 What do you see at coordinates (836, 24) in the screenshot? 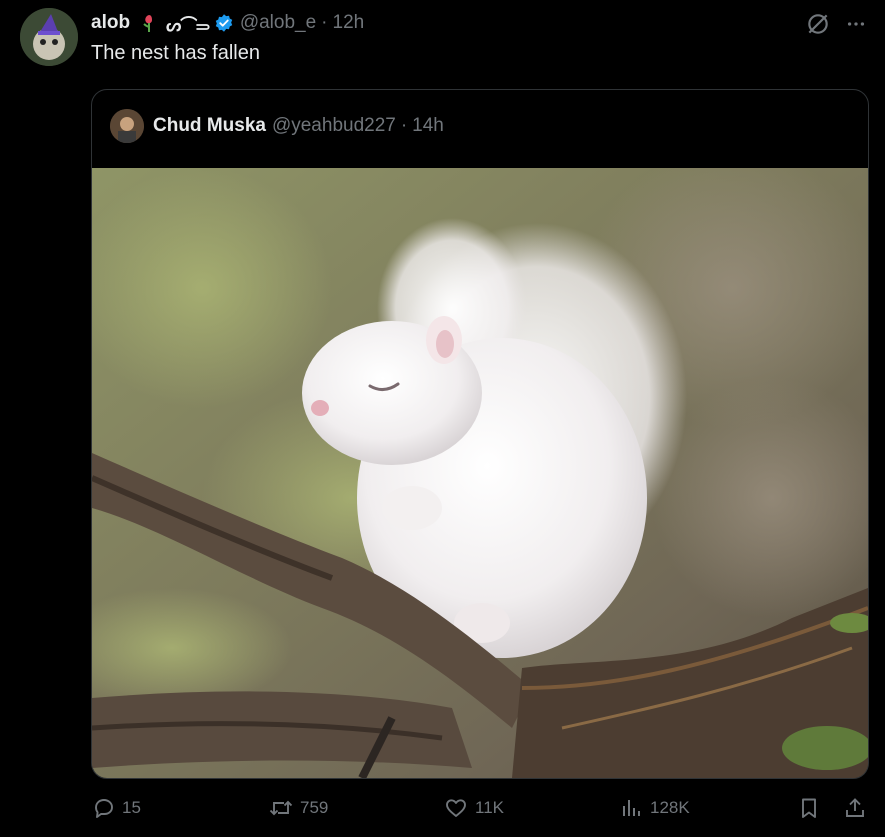
I see `tweet-top-icons` at bounding box center [836, 24].